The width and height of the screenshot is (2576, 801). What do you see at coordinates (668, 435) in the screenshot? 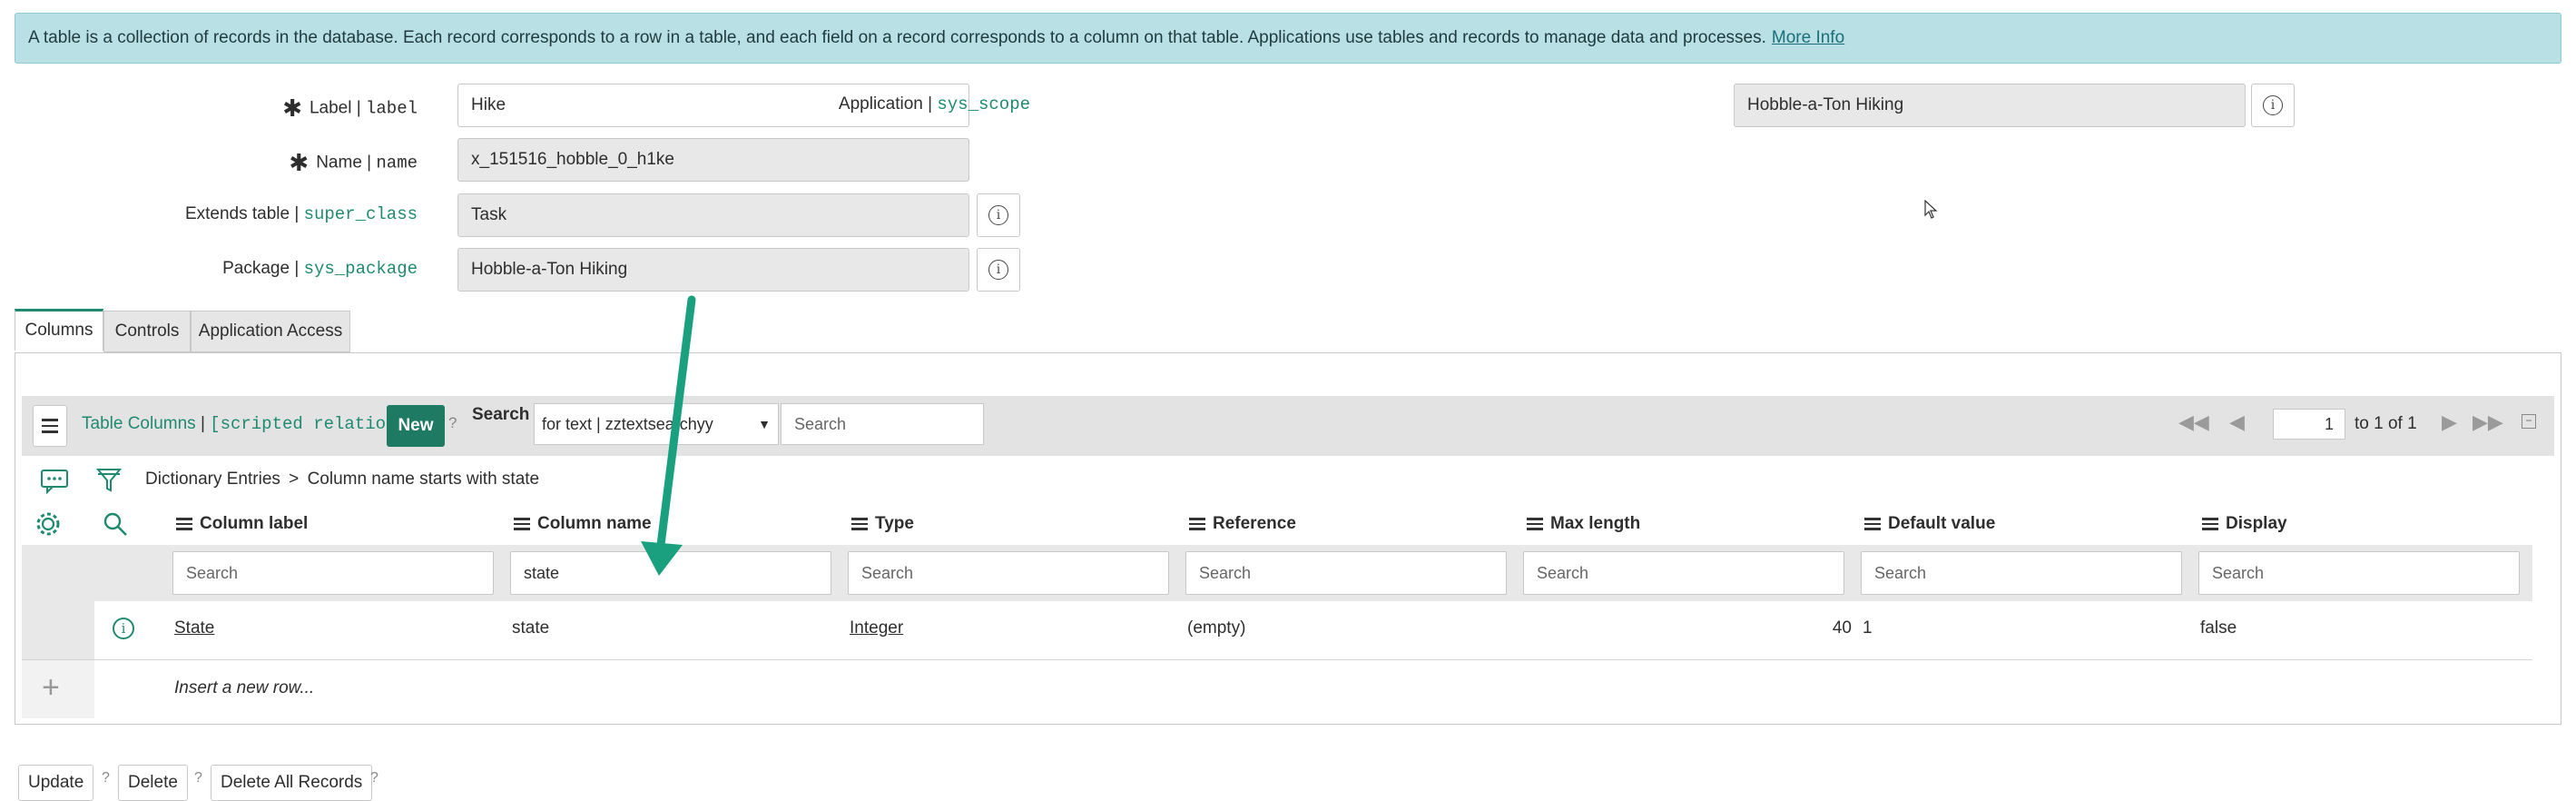
I see `annotation-arrow` at bounding box center [668, 435].